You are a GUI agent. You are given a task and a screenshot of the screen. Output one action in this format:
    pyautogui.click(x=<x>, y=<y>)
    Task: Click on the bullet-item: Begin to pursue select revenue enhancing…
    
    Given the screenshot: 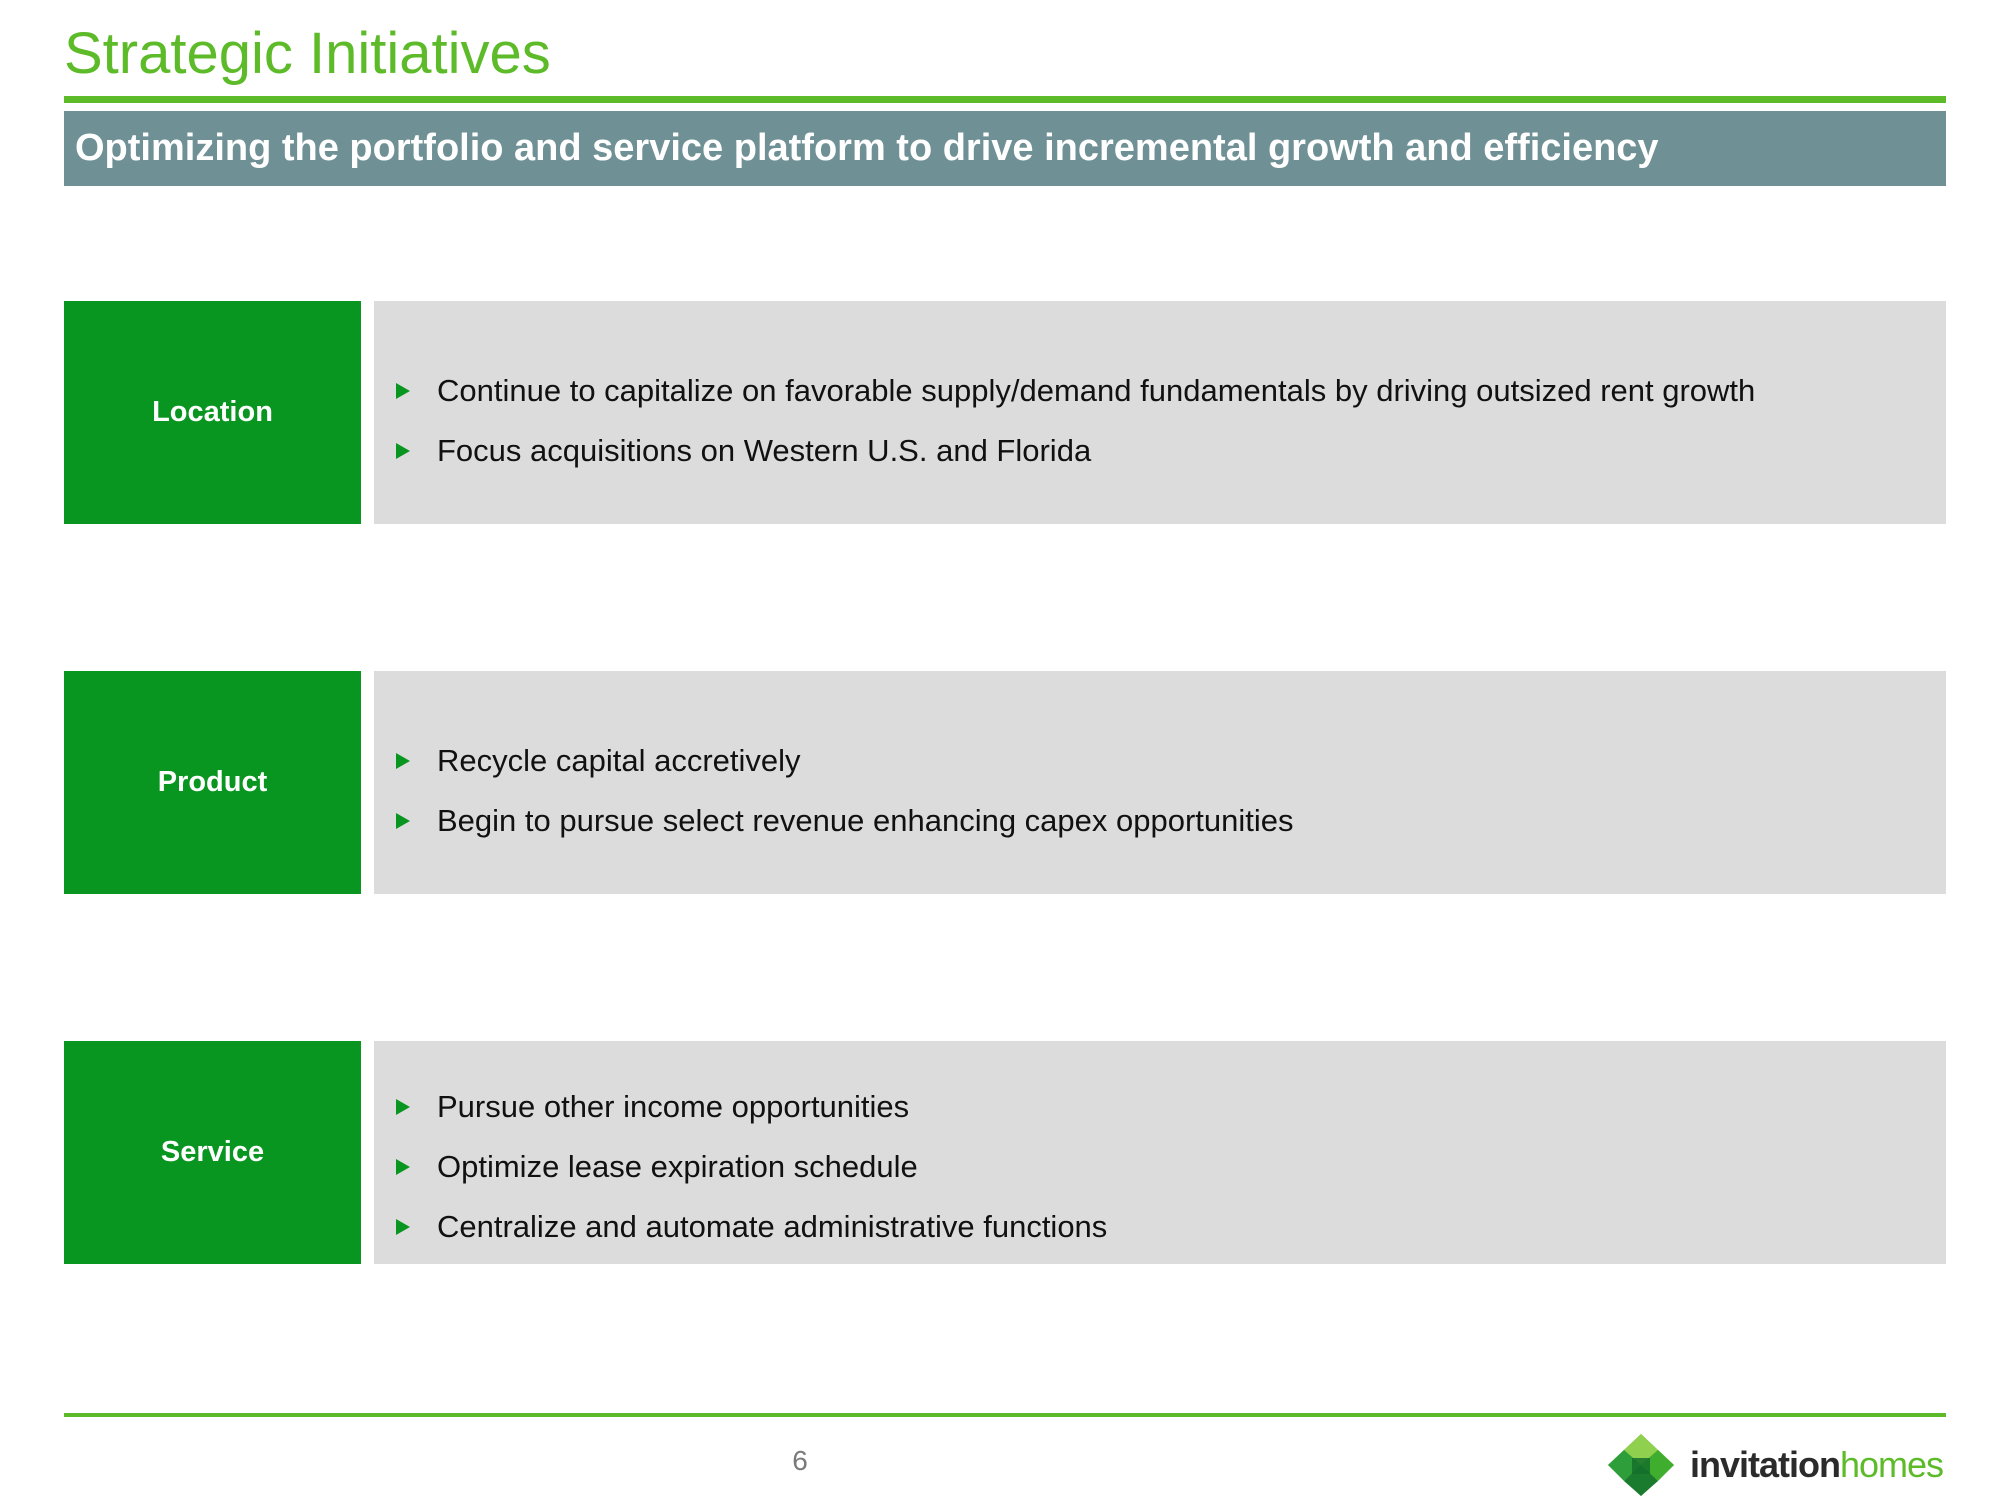 What is the action you would take?
    pyautogui.click(x=845, y=821)
    